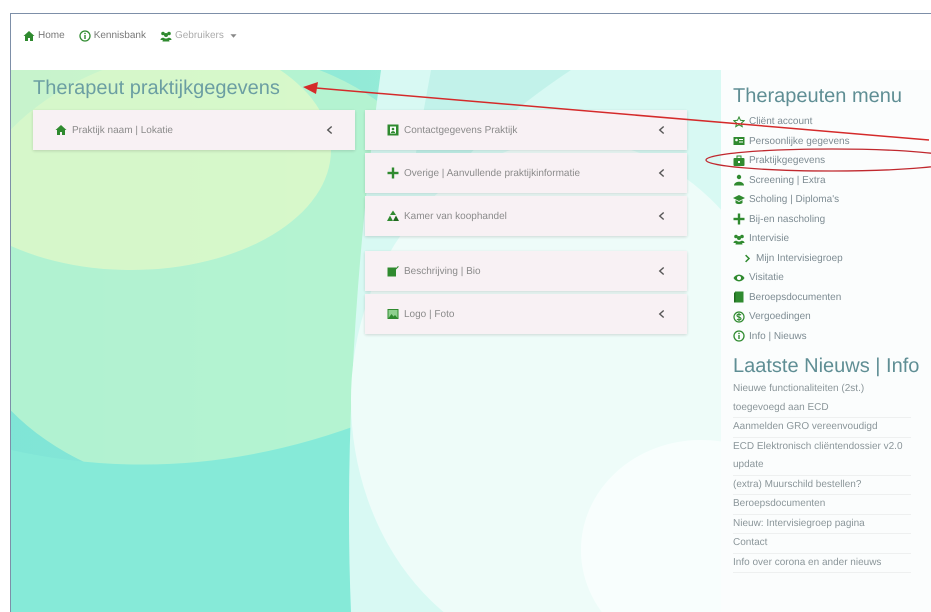 The width and height of the screenshot is (931, 612). I want to click on menu-link: Praktijkgegevens, so click(779, 160).